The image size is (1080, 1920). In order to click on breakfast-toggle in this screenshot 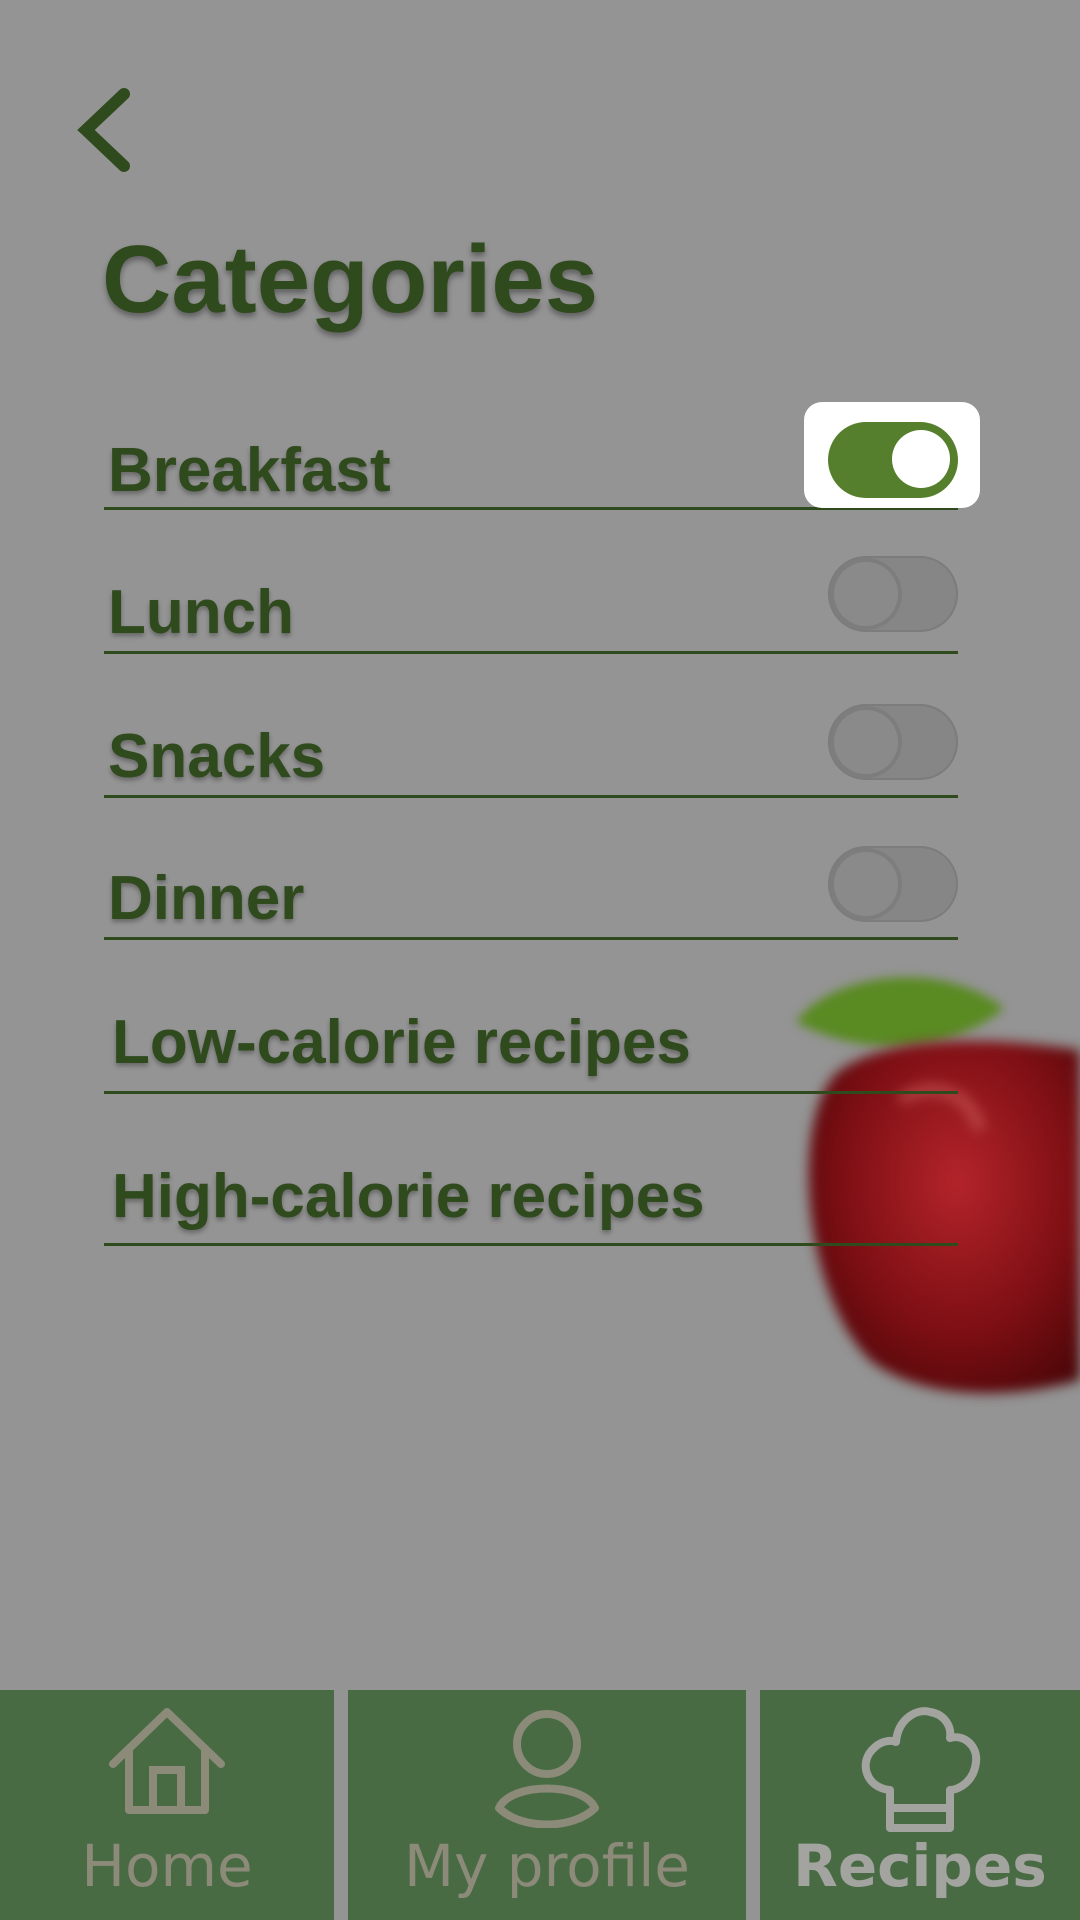, I will do `click(893, 460)`.